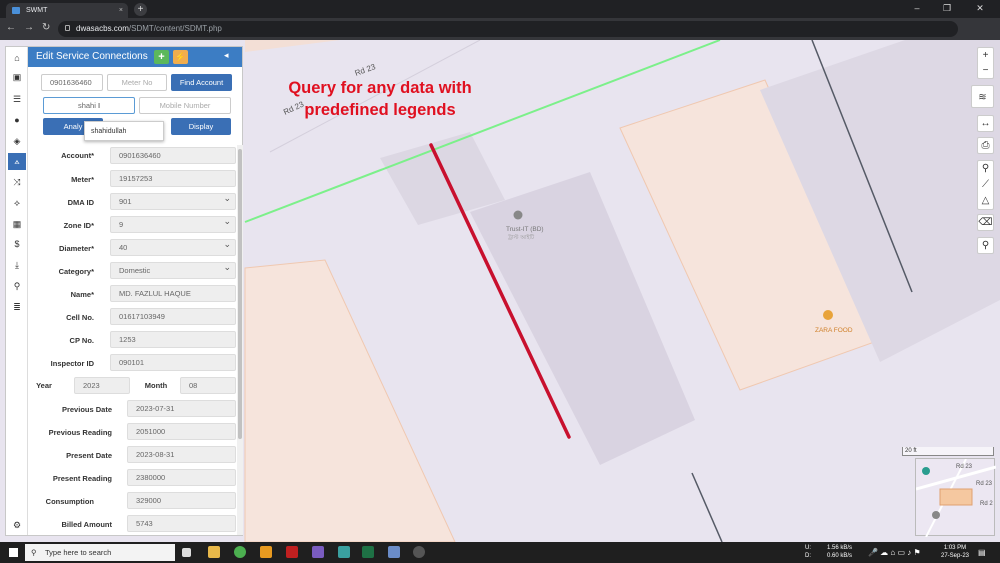 The height and width of the screenshot is (563, 1000). I want to click on category-select: Domestic, so click(173, 269).